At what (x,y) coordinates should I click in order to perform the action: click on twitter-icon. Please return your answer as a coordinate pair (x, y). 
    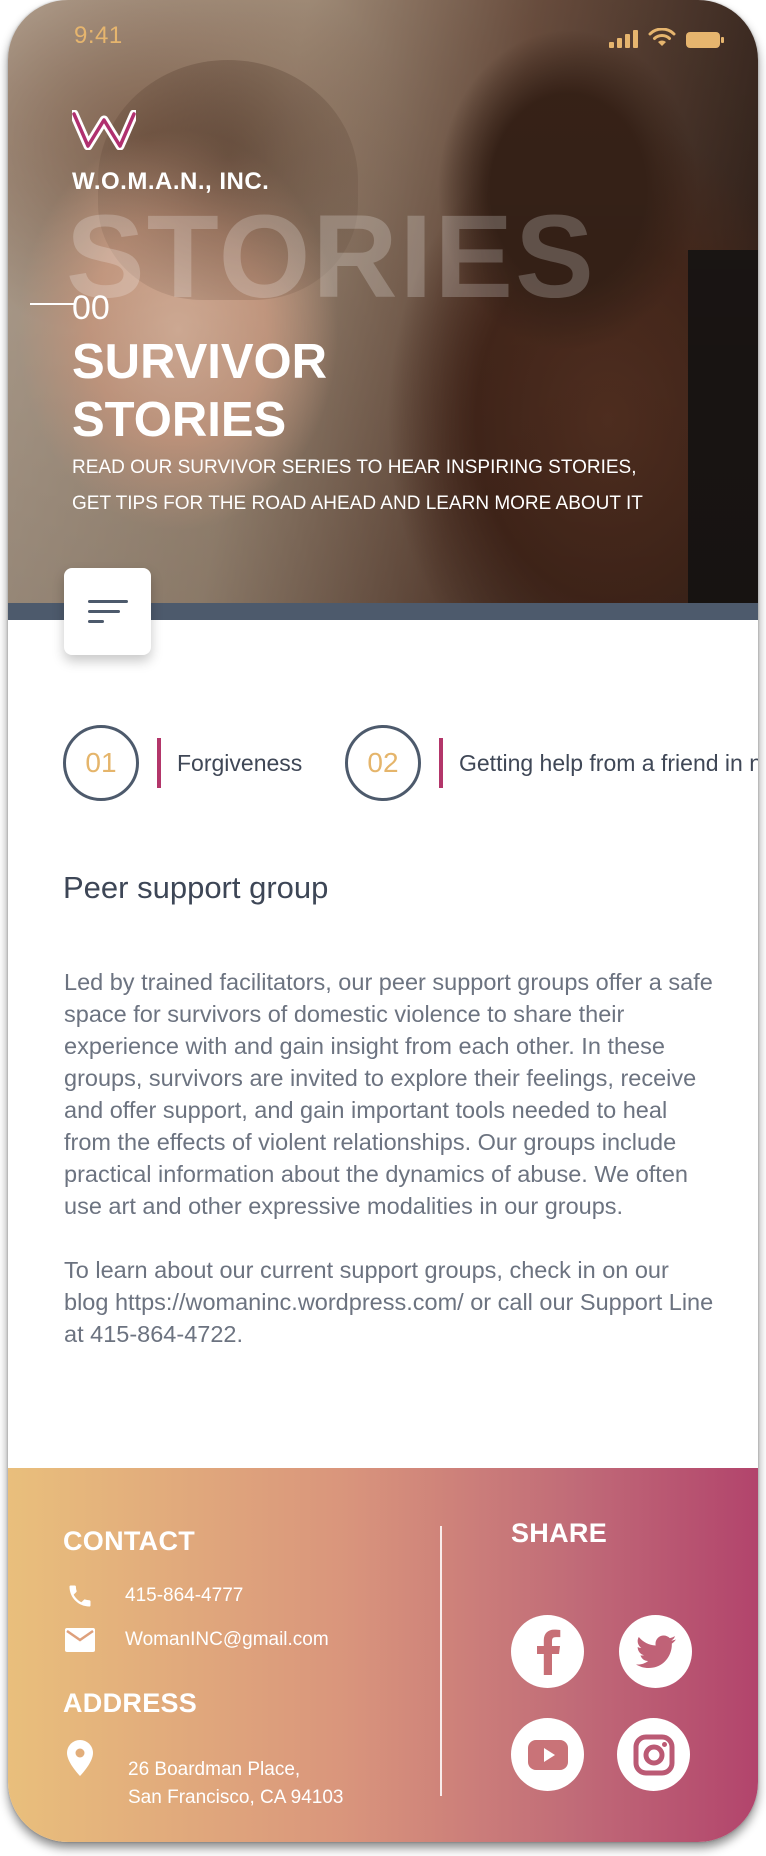
    Looking at the image, I should click on (655, 1651).